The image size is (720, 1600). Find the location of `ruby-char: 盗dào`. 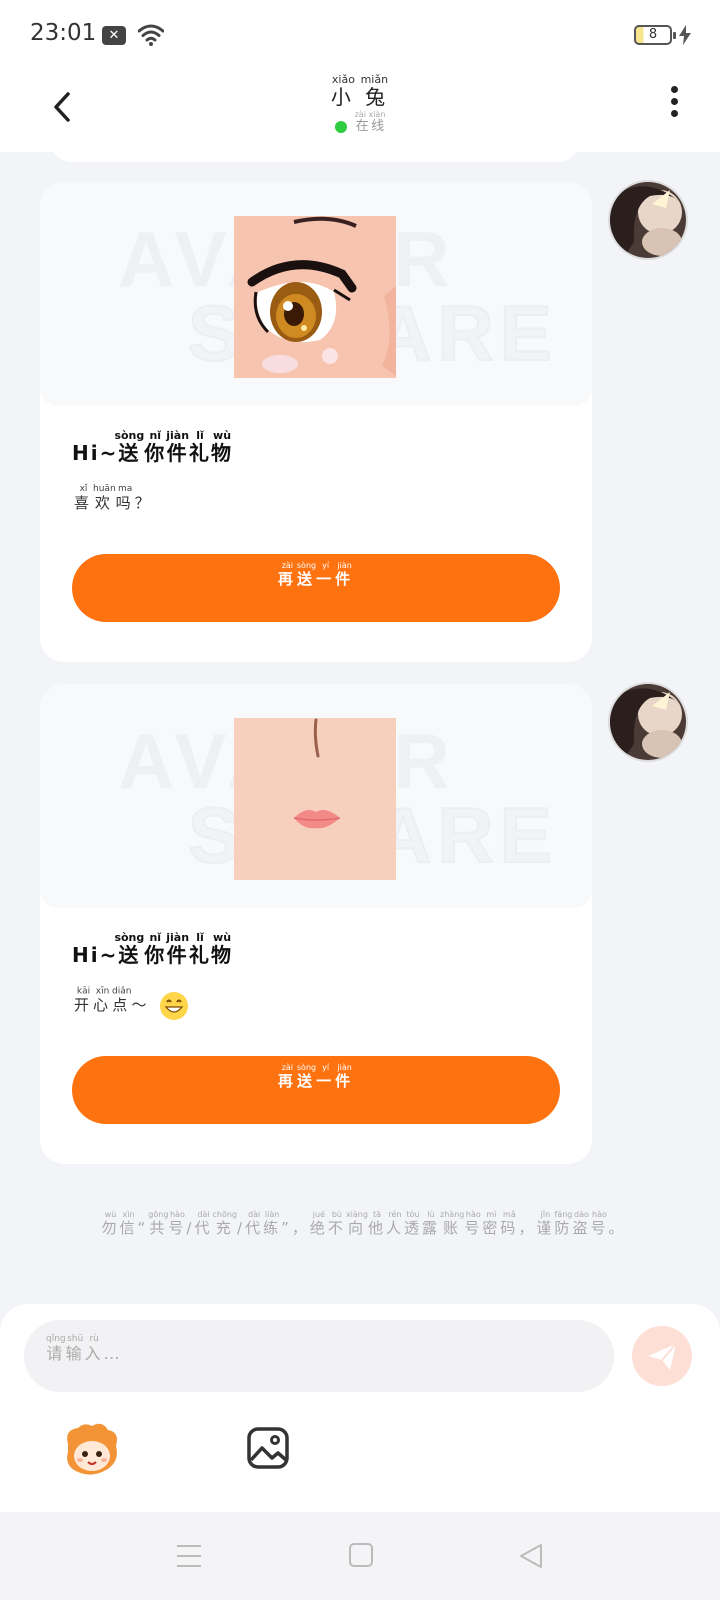

ruby-char: 盗dào is located at coordinates (581, 1223).